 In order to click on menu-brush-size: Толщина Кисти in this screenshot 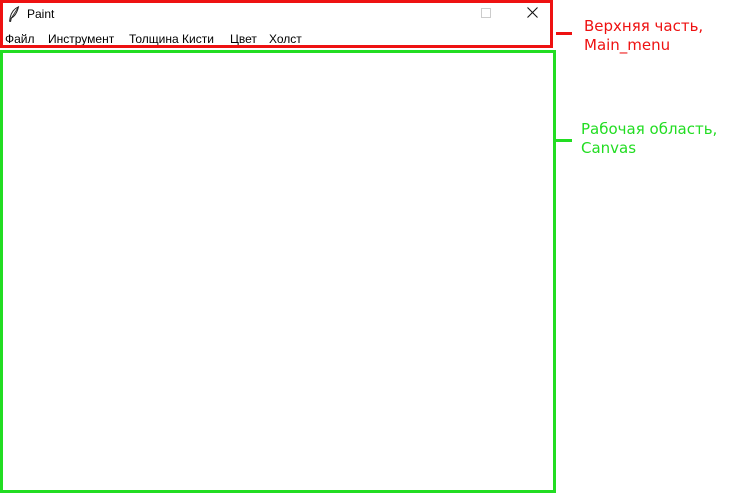, I will do `click(171, 39)`.